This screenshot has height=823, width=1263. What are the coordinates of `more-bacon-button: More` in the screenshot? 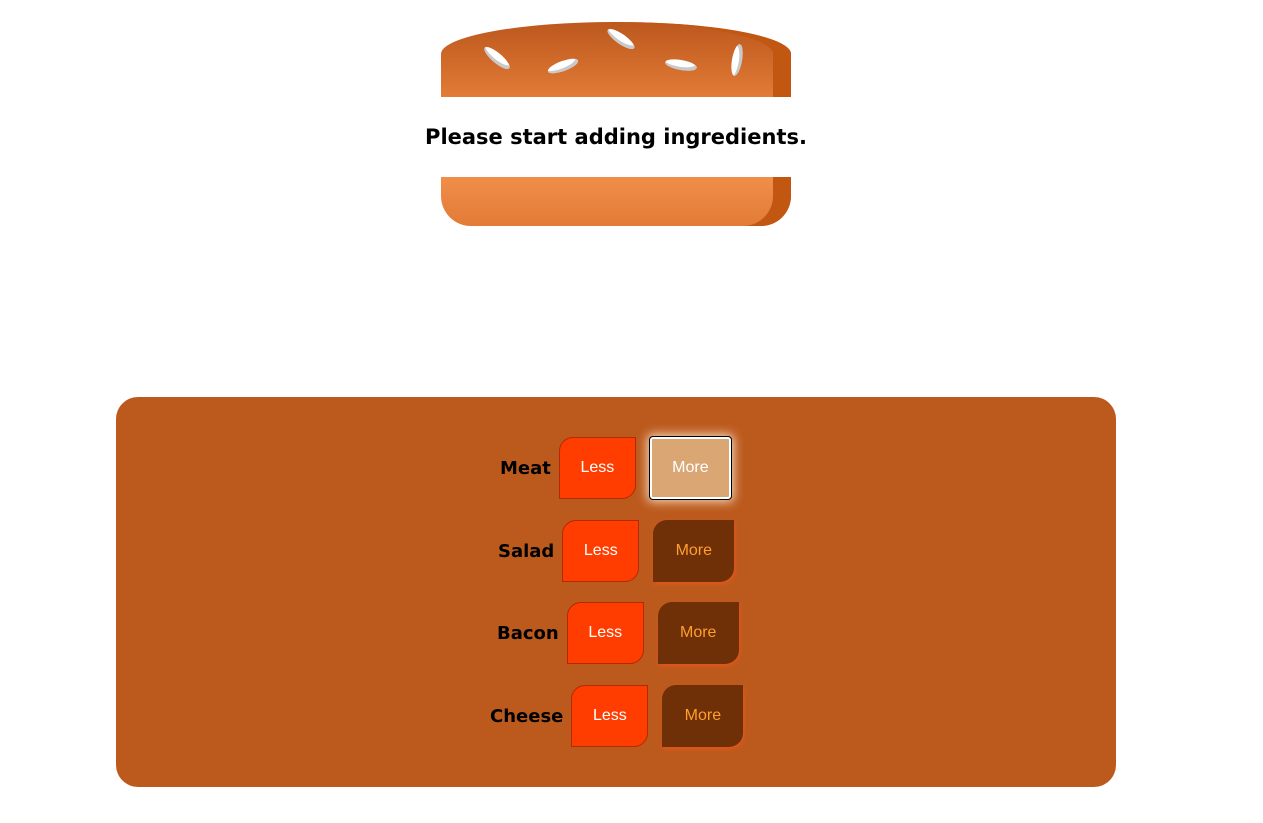 It's located at (698, 633).